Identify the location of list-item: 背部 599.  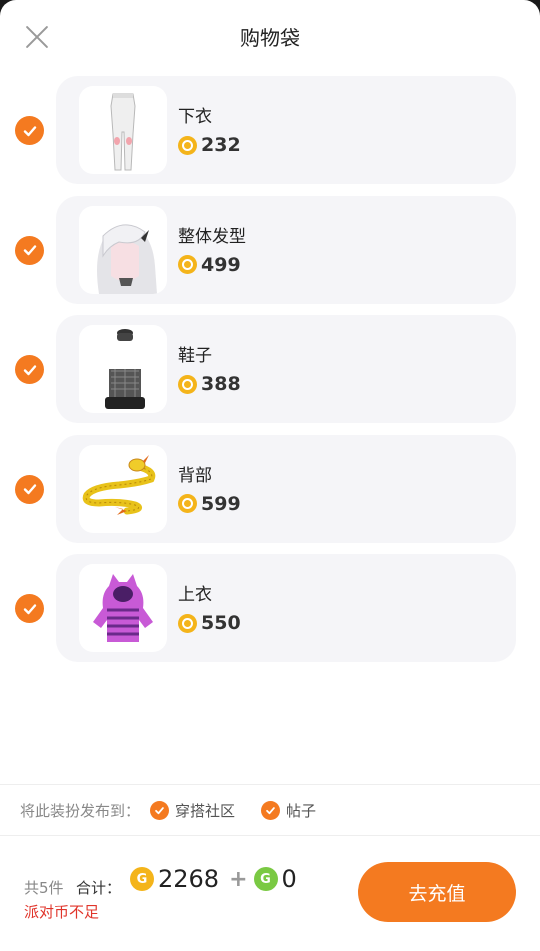
(270, 494).